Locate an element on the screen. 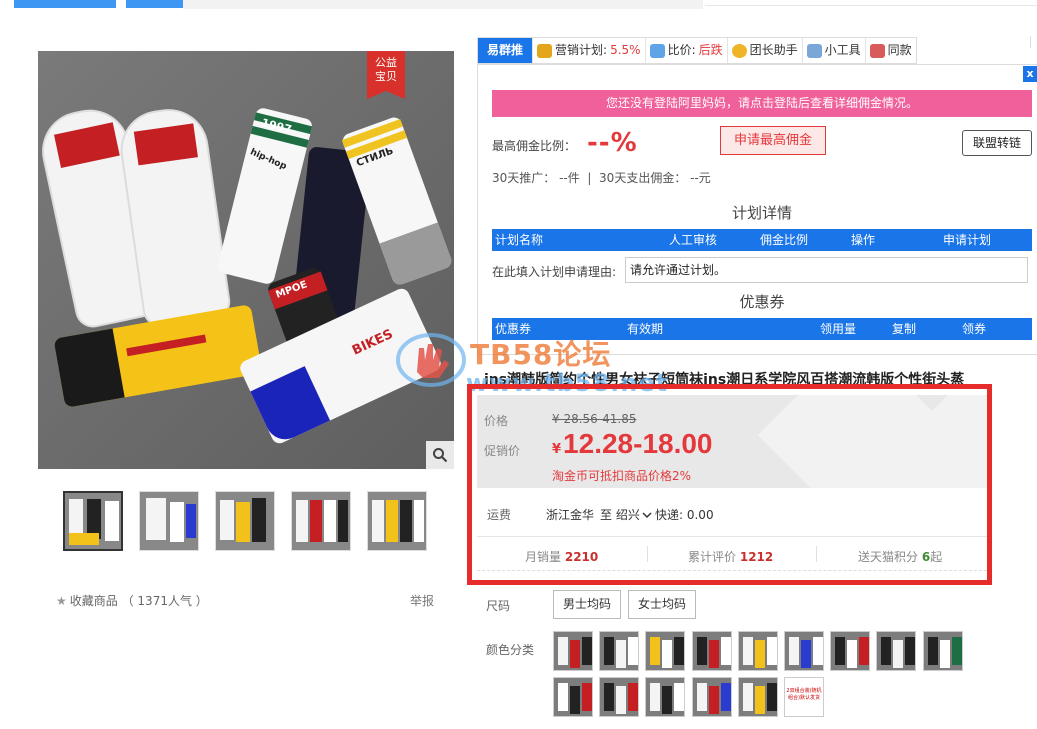  tab-tools: 小工具 is located at coordinates (834, 50).